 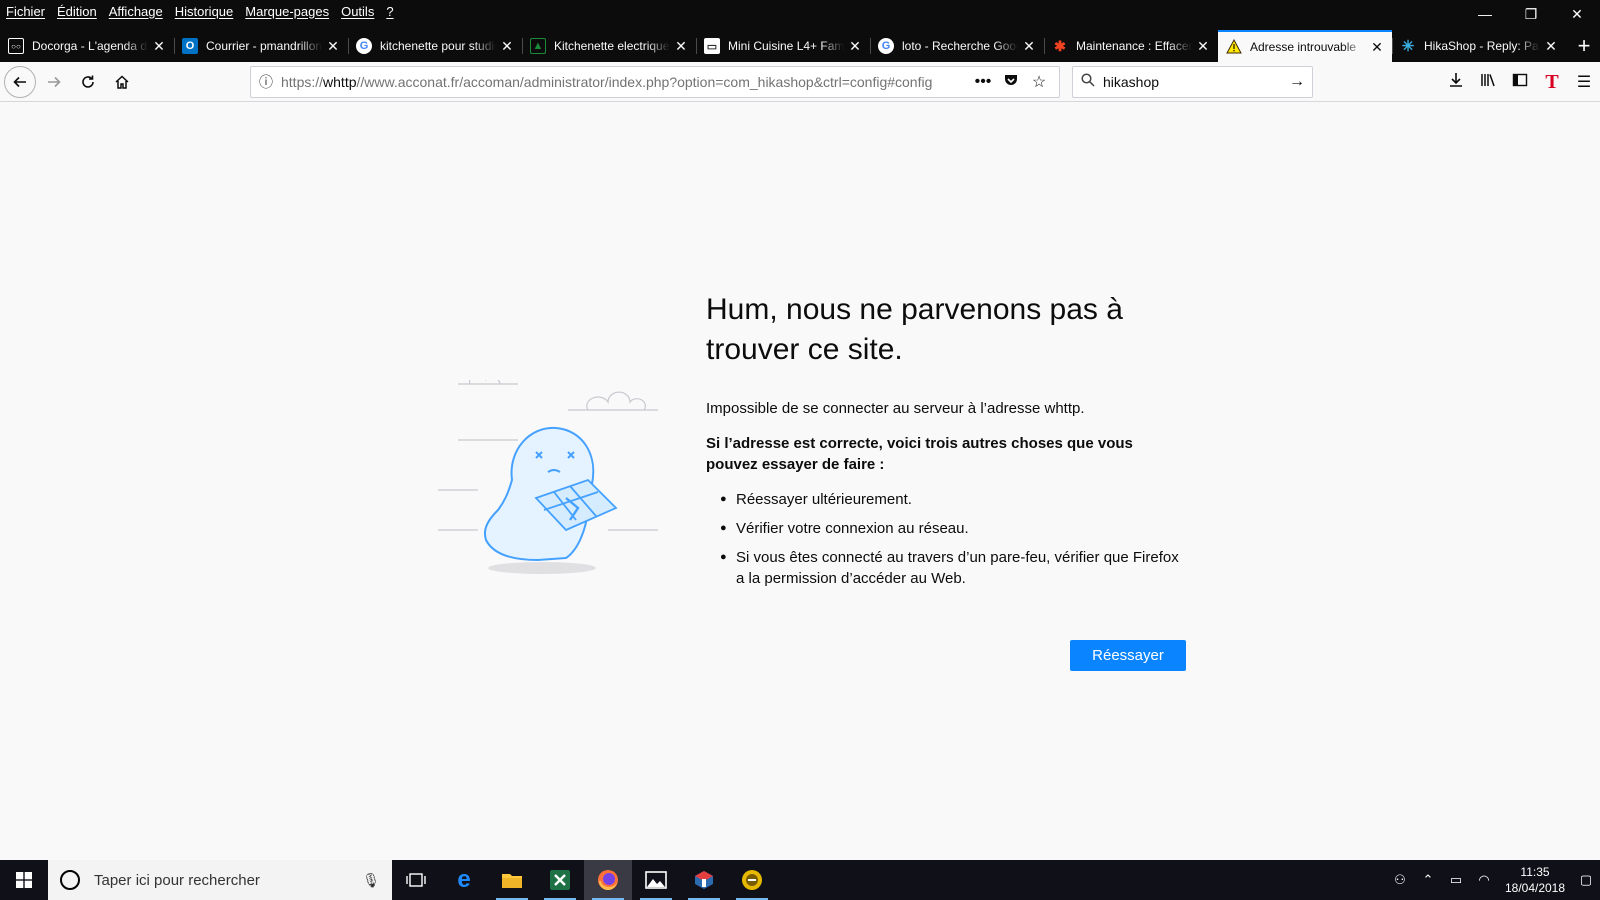 What do you see at coordinates (560, 880) in the screenshot?
I see `excel-icon` at bounding box center [560, 880].